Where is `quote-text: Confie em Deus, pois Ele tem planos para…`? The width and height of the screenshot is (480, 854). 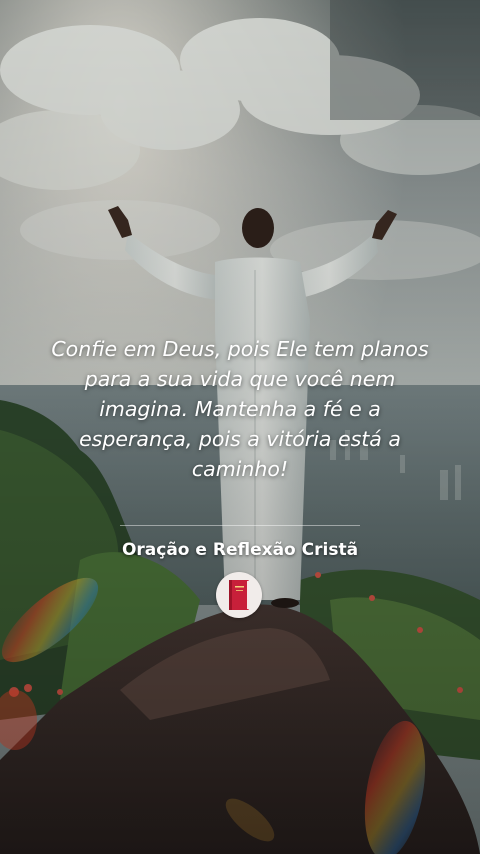
quote-text: Confie em Deus, pois Ele tem planos para… is located at coordinates (240, 409).